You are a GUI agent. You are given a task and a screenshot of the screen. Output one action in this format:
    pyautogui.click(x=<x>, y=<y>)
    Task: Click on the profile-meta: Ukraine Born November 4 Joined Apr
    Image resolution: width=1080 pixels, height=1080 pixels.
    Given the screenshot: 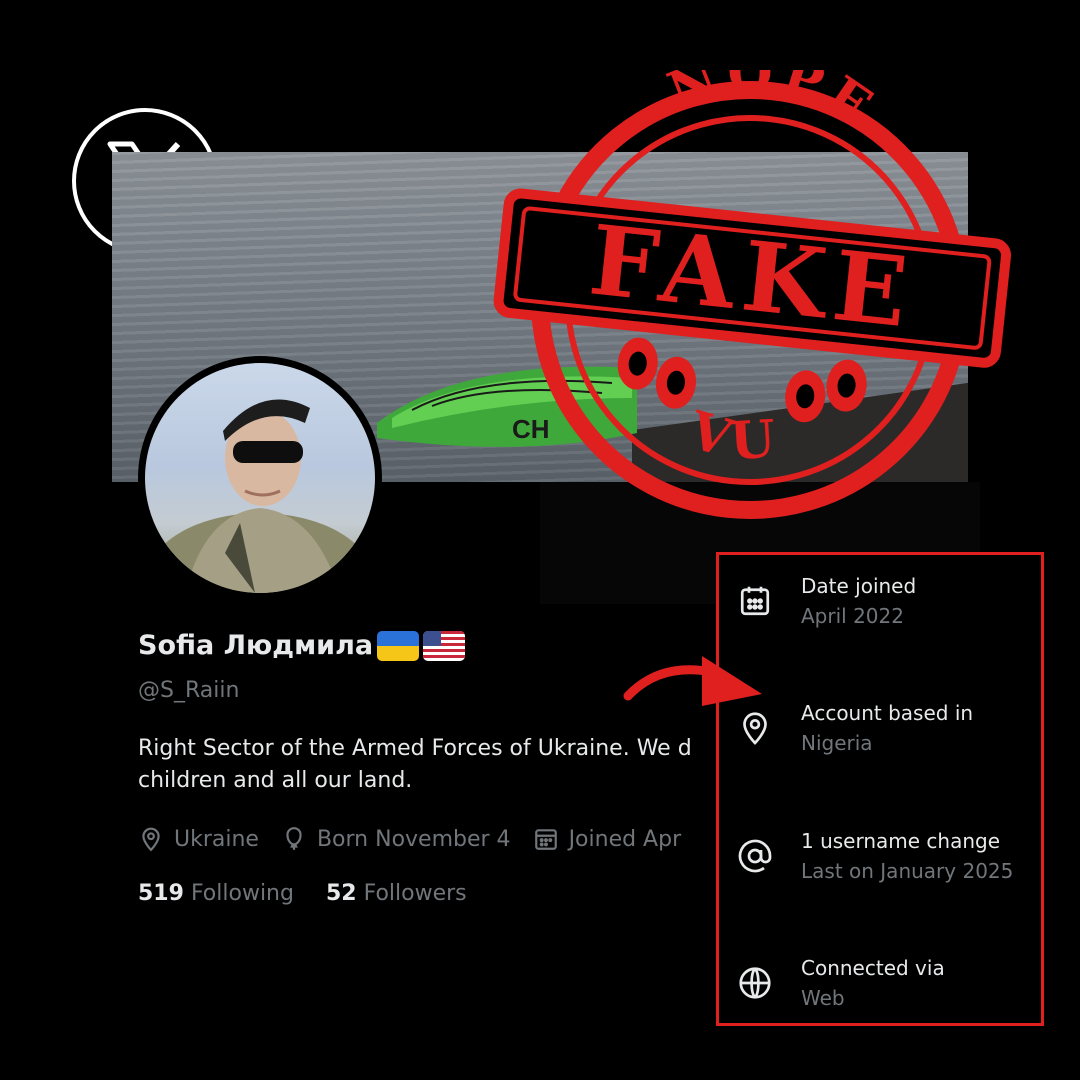 What is the action you would take?
    pyautogui.click(x=428, y=839)
    